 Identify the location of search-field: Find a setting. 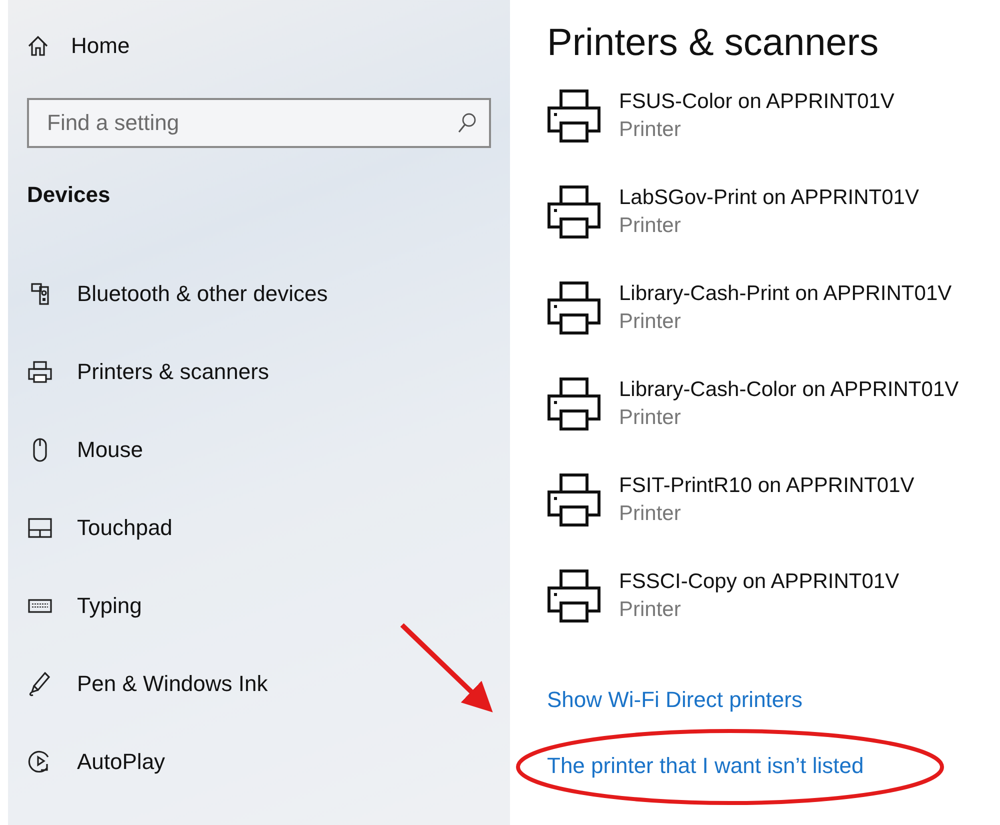
(259, 123).